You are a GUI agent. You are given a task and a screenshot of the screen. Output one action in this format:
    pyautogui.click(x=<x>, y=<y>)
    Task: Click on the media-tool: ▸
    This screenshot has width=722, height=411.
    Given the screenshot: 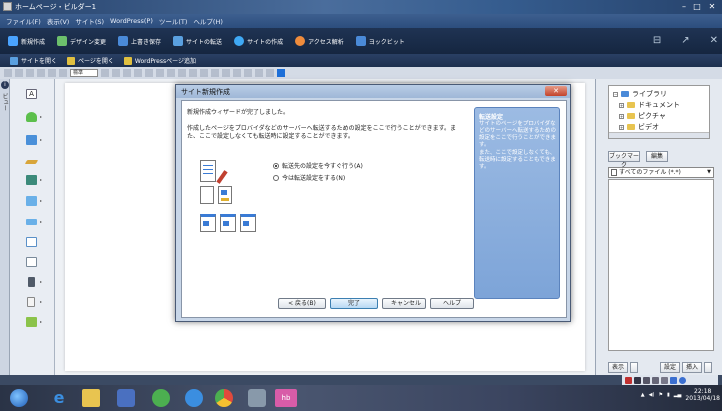 What is the action you would take?
    pyautogui.click(x=33, y=180)
    